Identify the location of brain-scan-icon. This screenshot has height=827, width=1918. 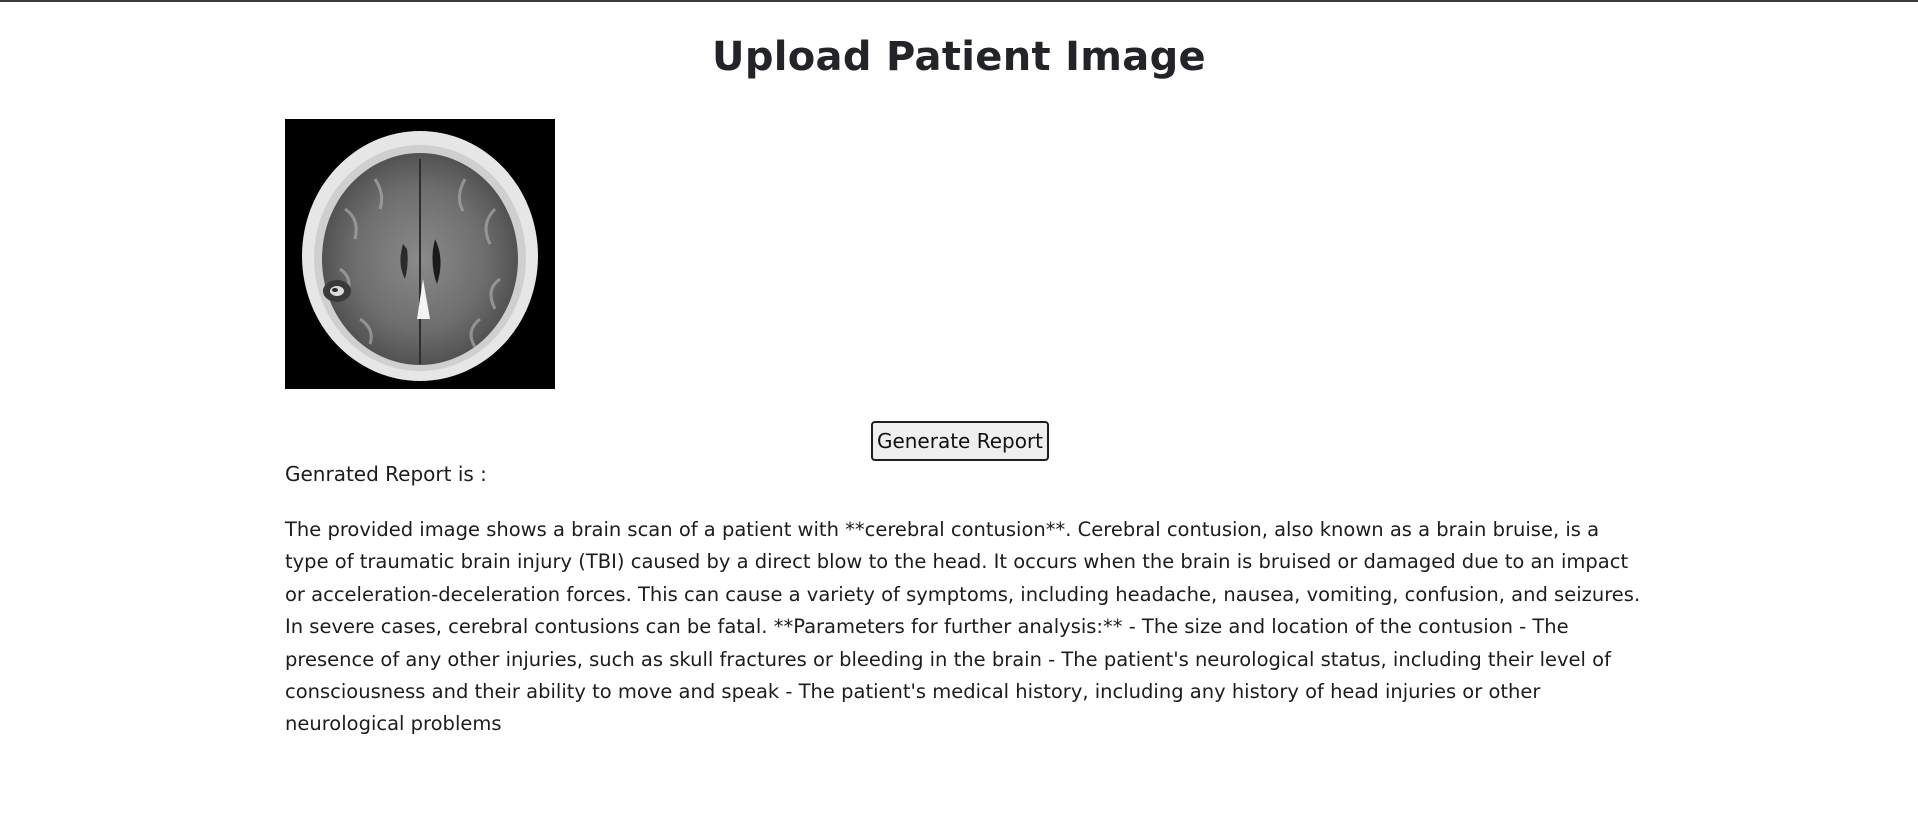
(420, 254).